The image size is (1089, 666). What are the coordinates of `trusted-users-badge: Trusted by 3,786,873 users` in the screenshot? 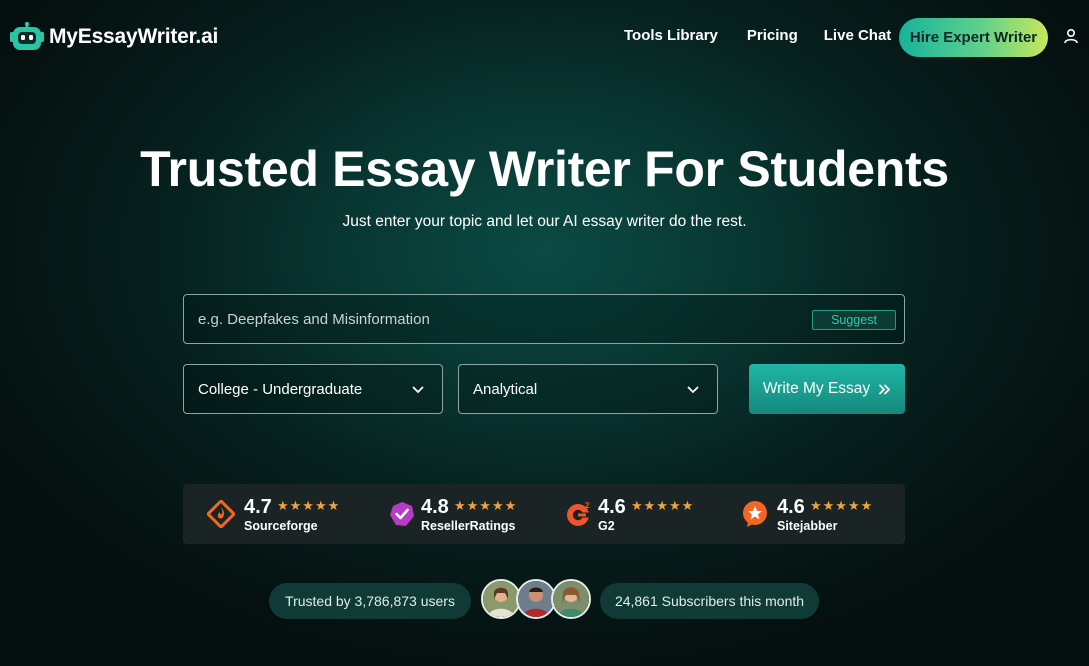 It's located at (370, 601).